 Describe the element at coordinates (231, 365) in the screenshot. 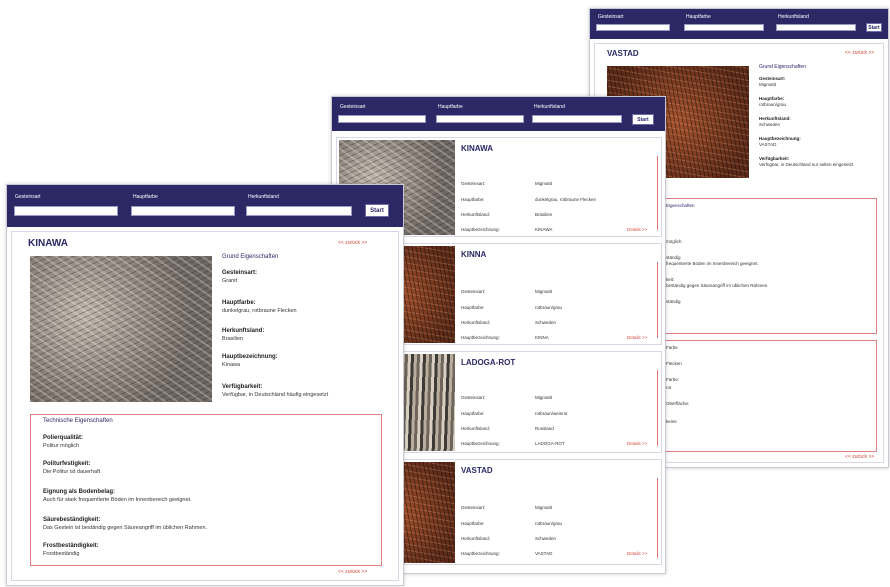

I see `prop-value: Kinawa` at that location.